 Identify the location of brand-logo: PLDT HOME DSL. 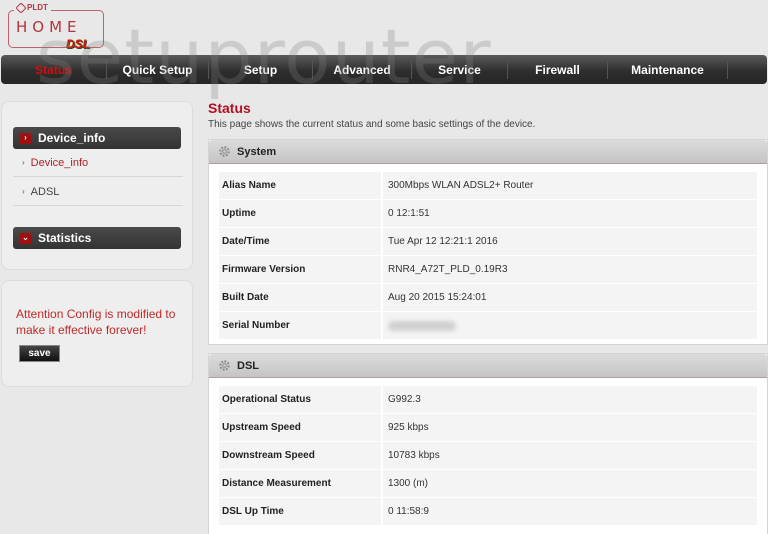
(57, 26).